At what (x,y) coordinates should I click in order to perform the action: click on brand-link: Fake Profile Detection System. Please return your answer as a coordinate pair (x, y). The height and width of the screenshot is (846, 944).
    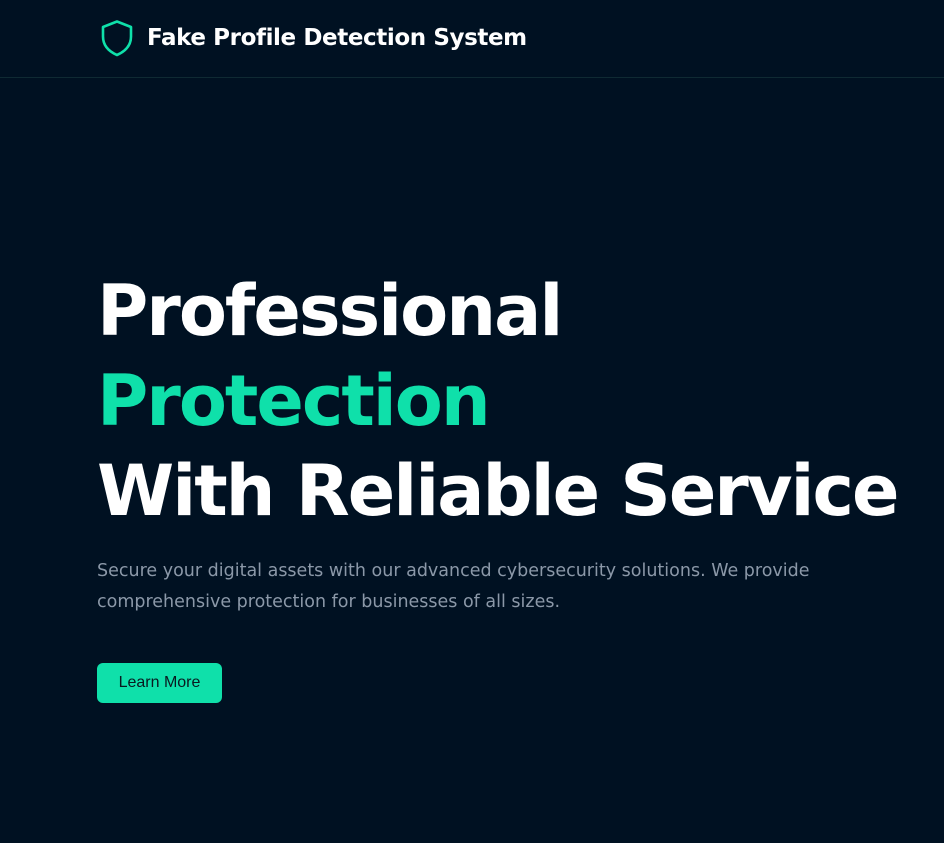
    Looking at the image, I should click on (313, 38).